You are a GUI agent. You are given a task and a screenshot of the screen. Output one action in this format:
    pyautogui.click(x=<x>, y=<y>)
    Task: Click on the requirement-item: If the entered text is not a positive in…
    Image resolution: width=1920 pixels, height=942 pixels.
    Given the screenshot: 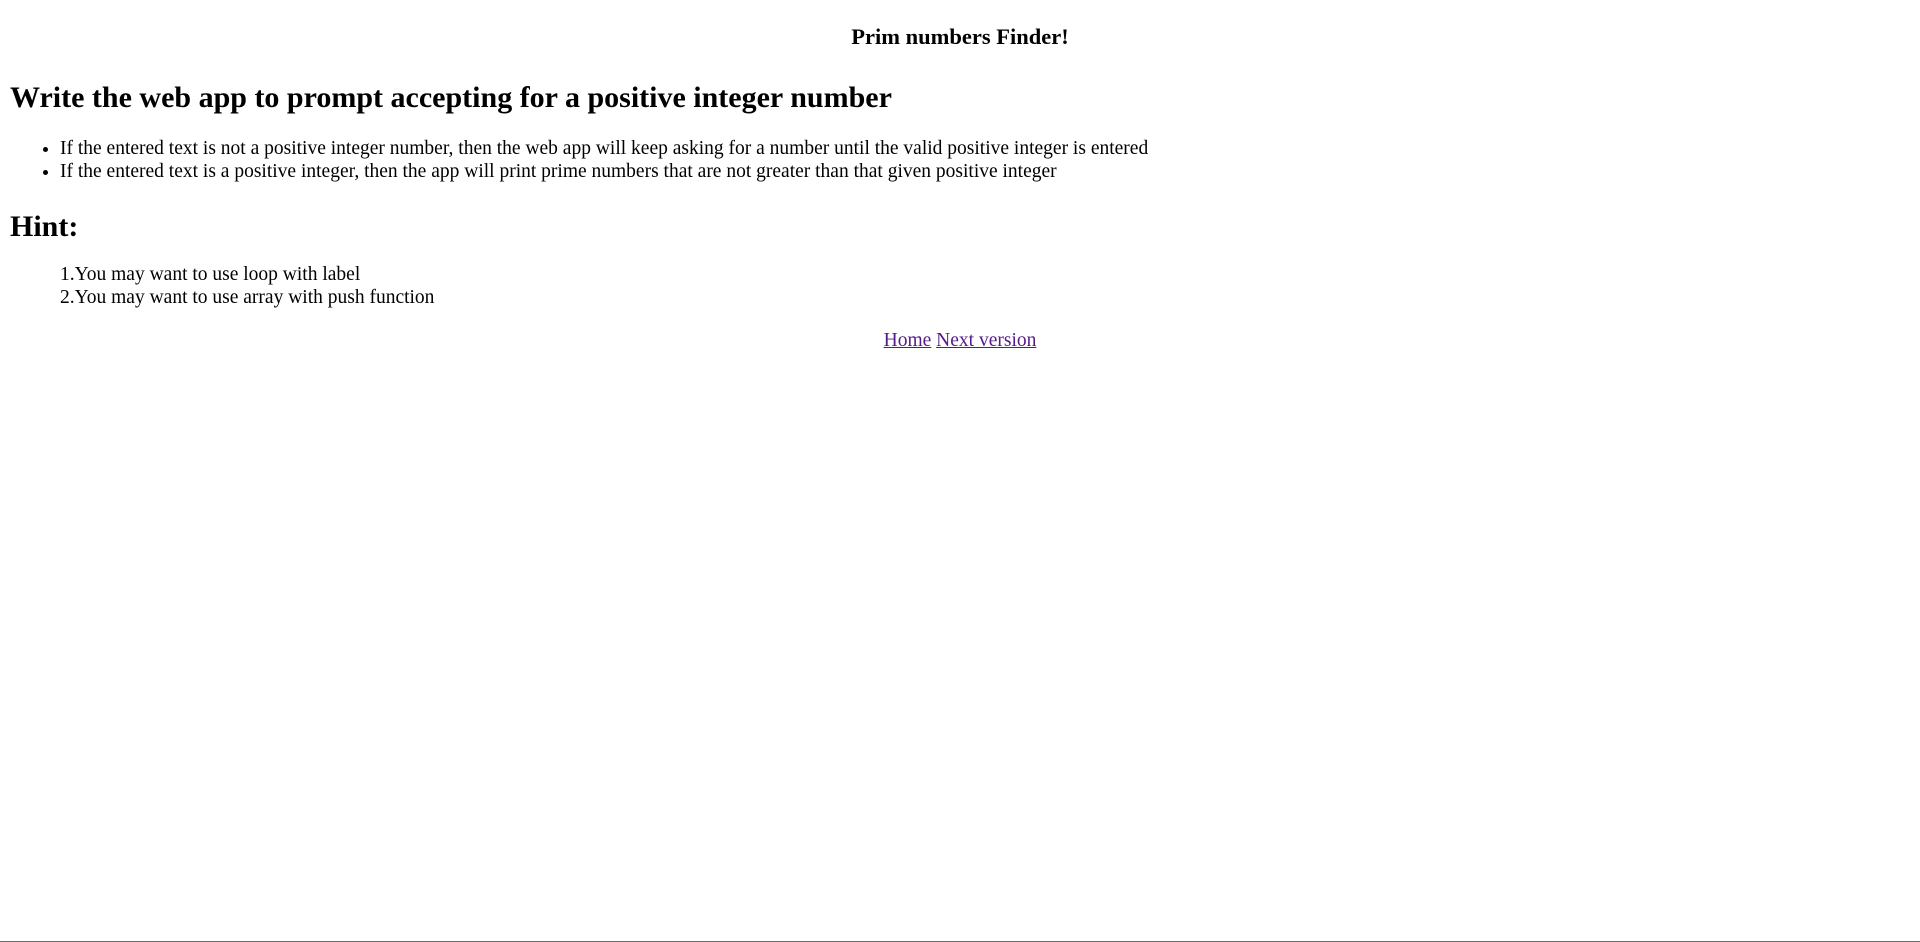 What is the action you would take?
    pyautogui.click(x=985, y=148)
    